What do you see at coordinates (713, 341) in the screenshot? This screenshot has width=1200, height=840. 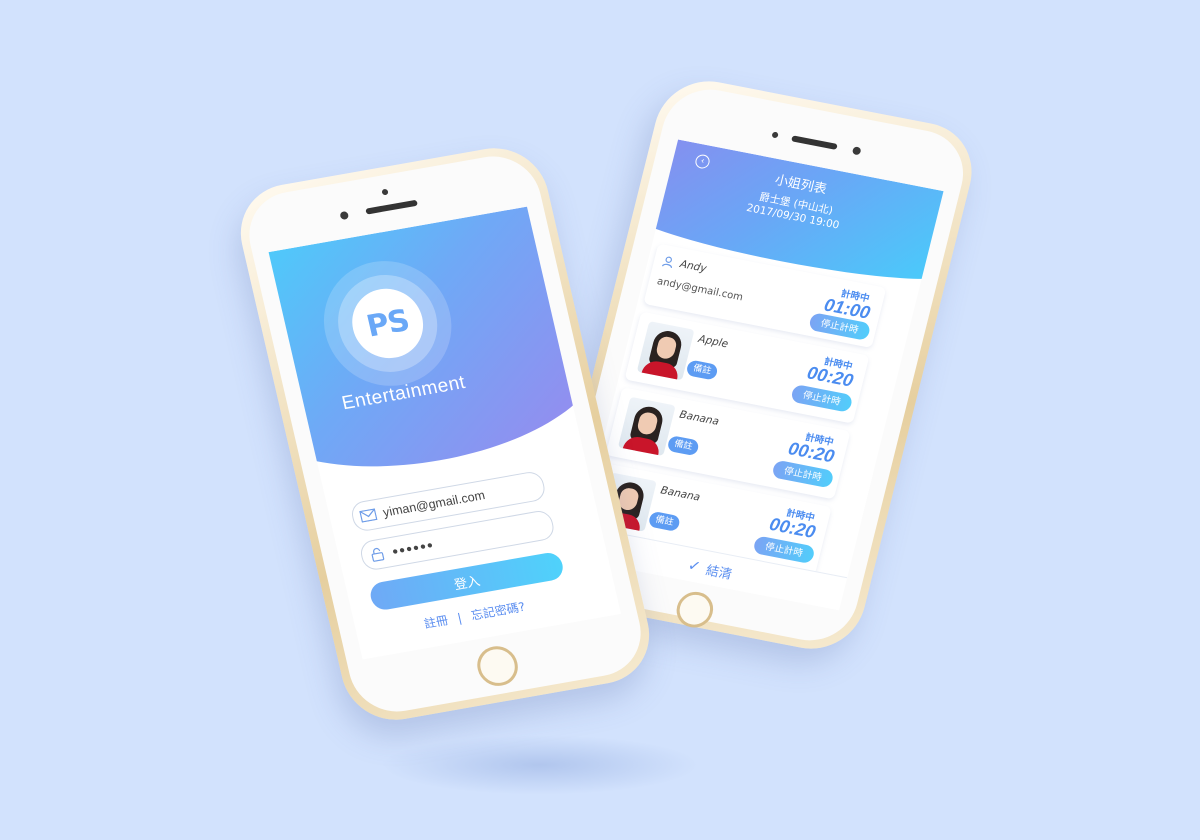 I see `item-name: Apple` at bounding box center [713, 341].